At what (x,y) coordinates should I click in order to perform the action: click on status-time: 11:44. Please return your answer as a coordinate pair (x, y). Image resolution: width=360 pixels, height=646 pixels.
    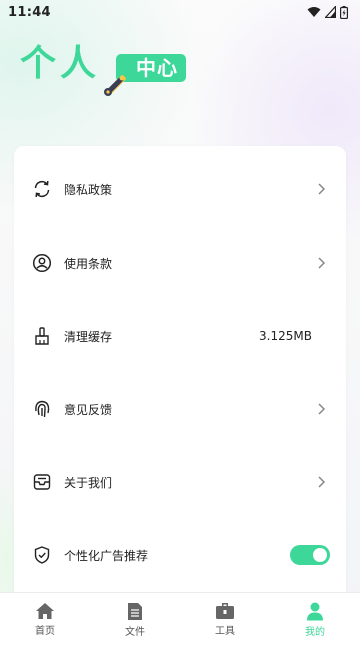
    Looking at the image, I should click on (29, 12).